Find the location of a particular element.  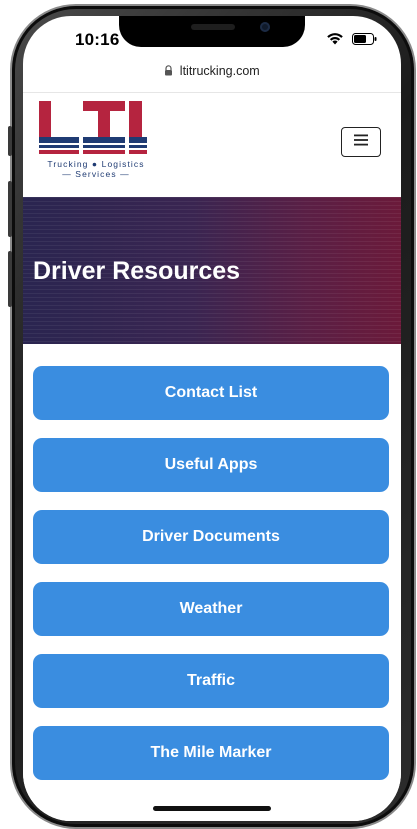

hamburger-menu-button is located at coordinates (361, 142).